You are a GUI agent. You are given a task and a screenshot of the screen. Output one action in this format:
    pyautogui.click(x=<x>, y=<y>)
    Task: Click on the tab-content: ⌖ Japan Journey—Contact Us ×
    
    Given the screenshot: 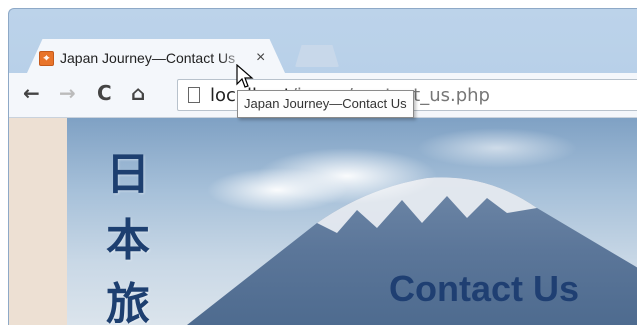 What is the action you would take?
    pyautogui.click(x=154, y=58)
    